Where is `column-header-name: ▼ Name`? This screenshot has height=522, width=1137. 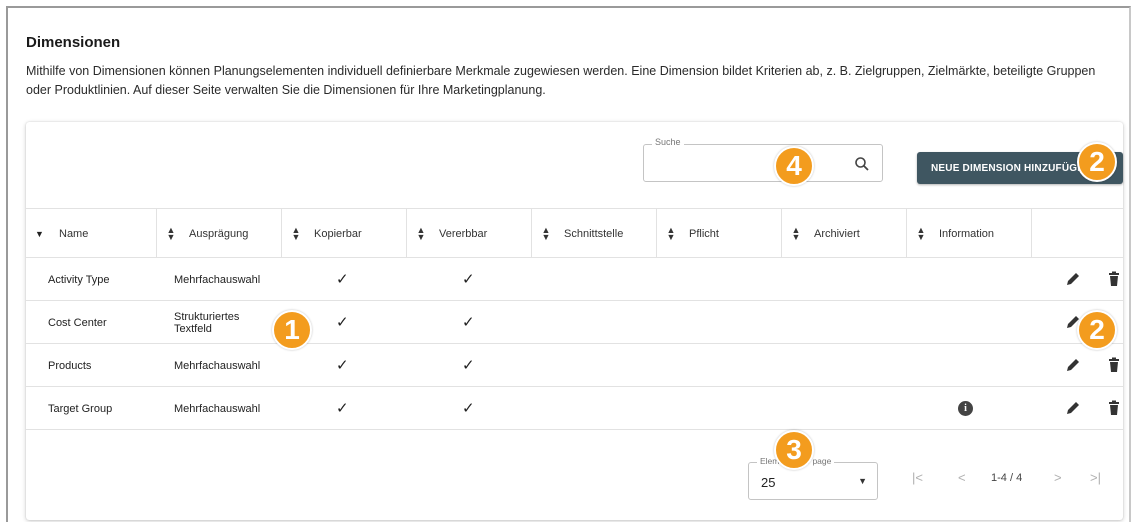
column-header-name: ▼ Name is located at coordinates (91, 233).